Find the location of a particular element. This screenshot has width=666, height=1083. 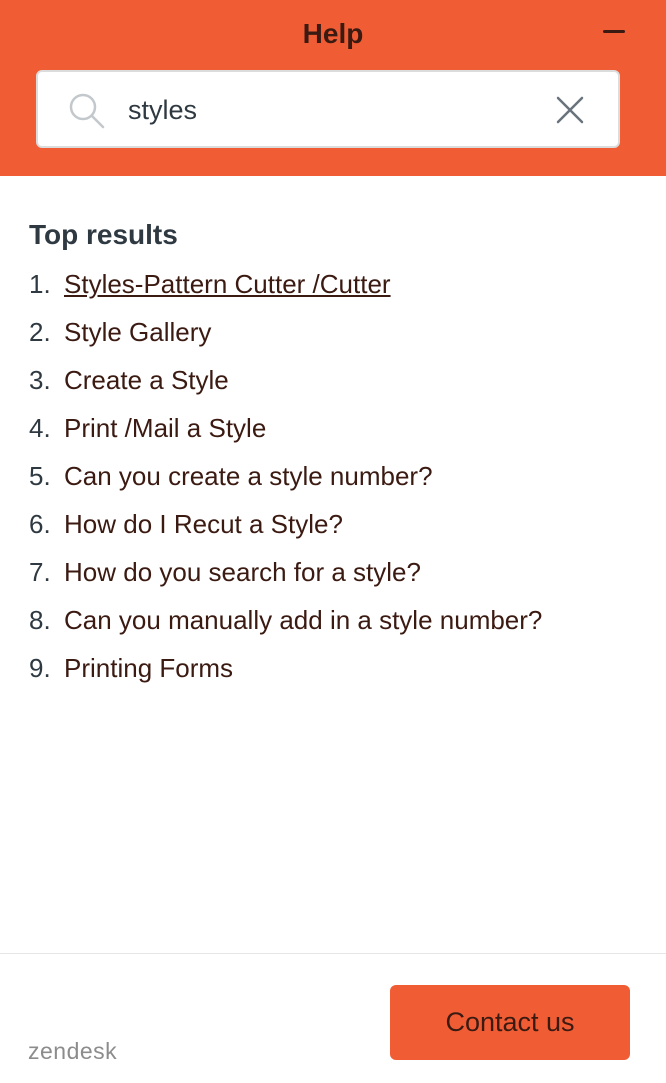

minus-icon is located at coordinates (614, 31).